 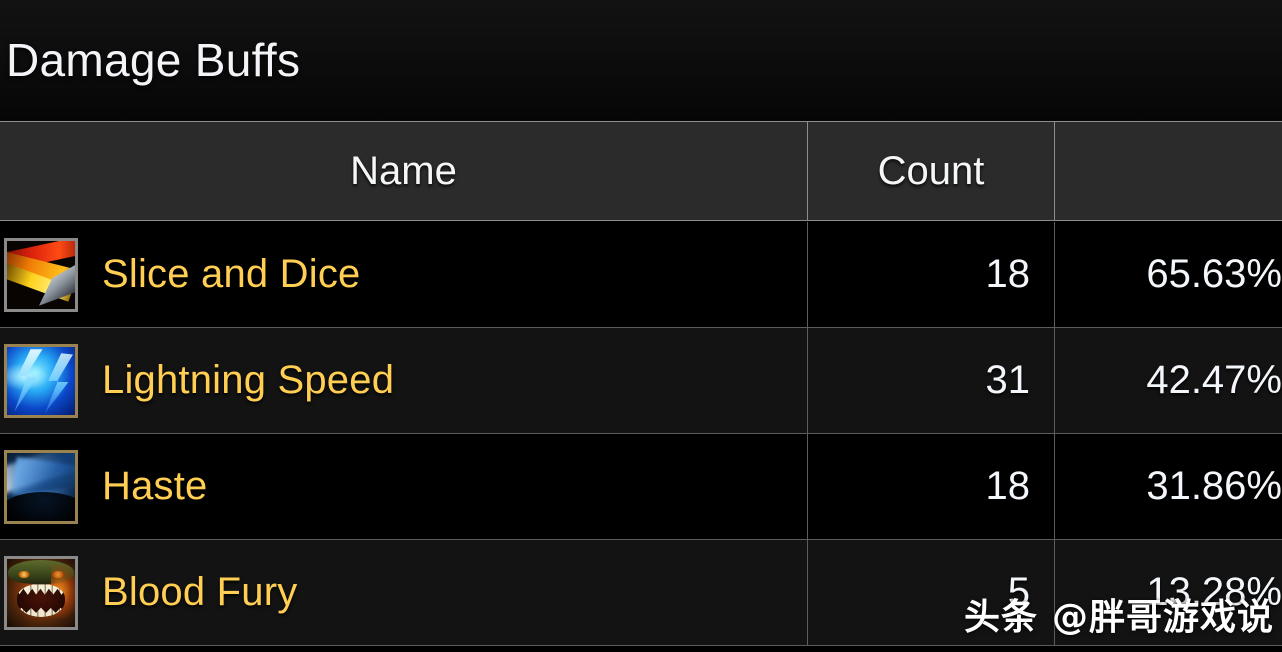 What do you see at coordinates (1168, 171) in the screenshot?
I see `column-header-percent` at bounding box center [1168, 171].